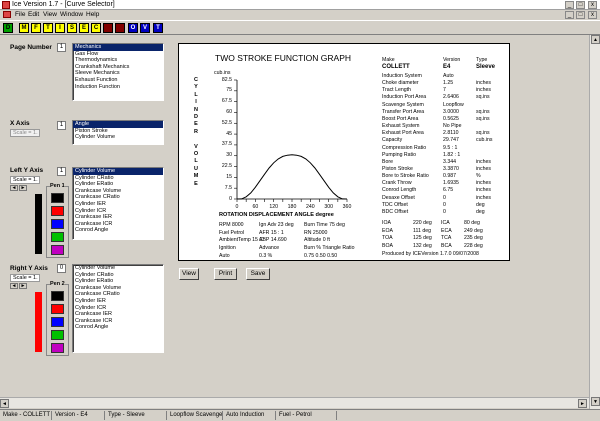 The image size is (600, 421). What do you see at coordinates (14, 188) in the screenshot?
I see `left-y-scale-down: ◄` at bounding box center [14, 188].